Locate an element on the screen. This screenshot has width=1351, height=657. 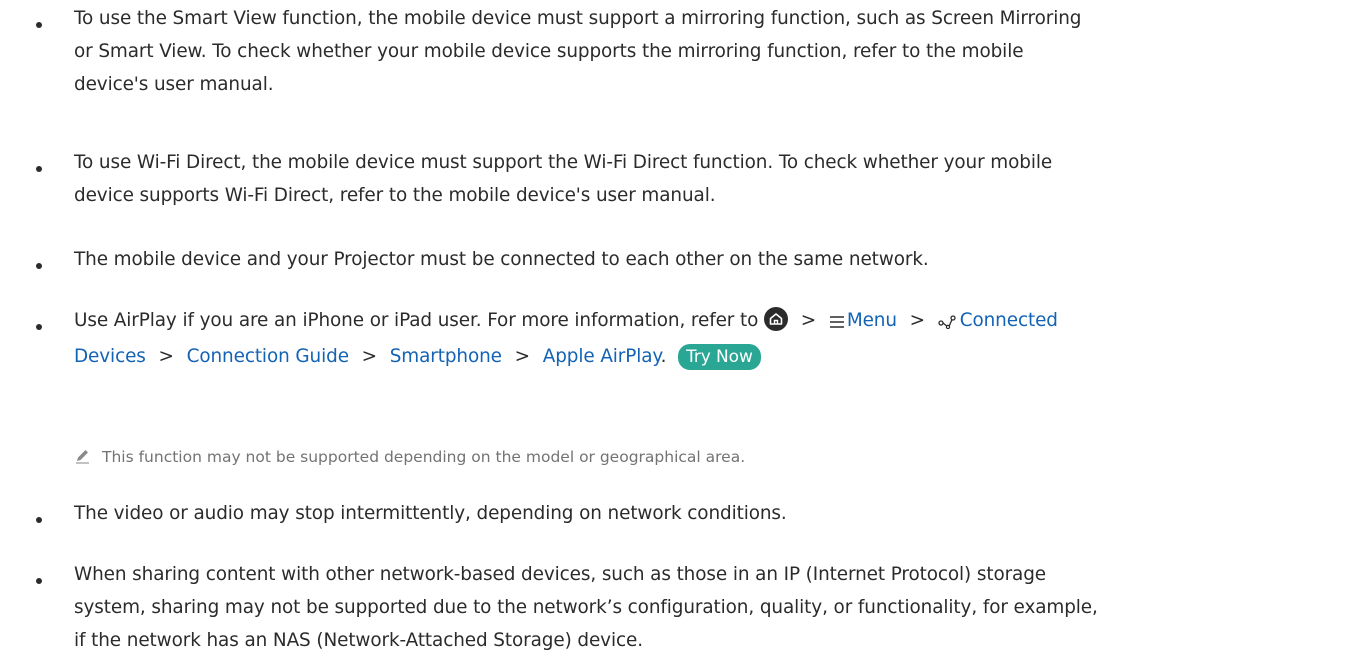
pencil-icon is located at coordinates (83, 459).